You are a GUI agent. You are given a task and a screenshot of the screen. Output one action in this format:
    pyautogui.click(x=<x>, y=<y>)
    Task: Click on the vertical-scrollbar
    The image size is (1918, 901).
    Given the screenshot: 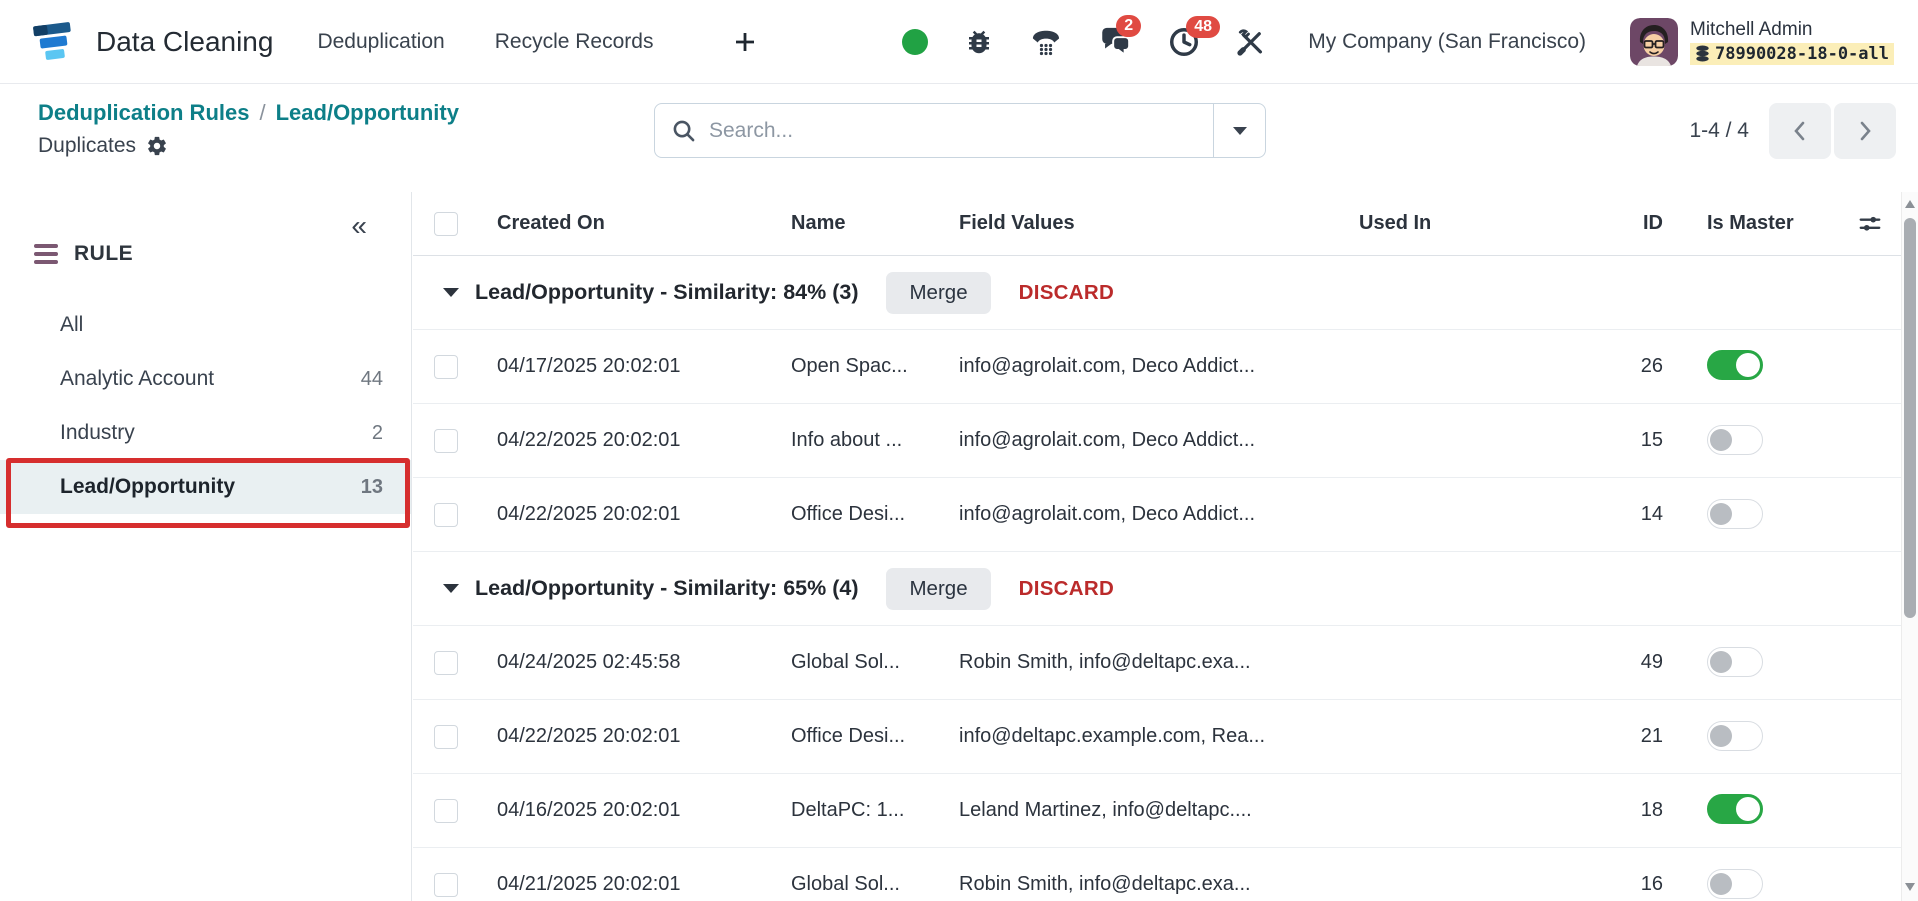 What is the action you would take?
    pyautogui.click(x=1909, y=546)
    